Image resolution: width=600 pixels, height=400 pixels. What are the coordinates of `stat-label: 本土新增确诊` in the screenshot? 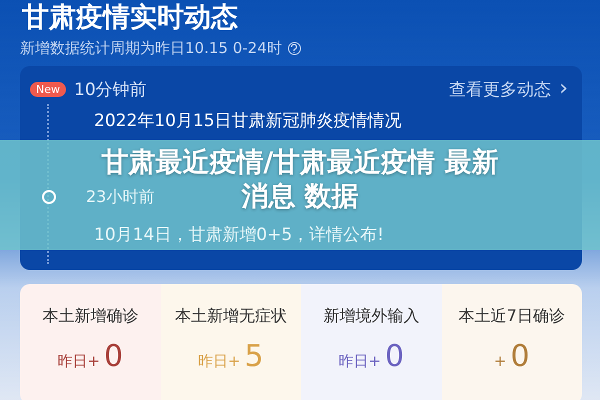 It's located at (90, 316).